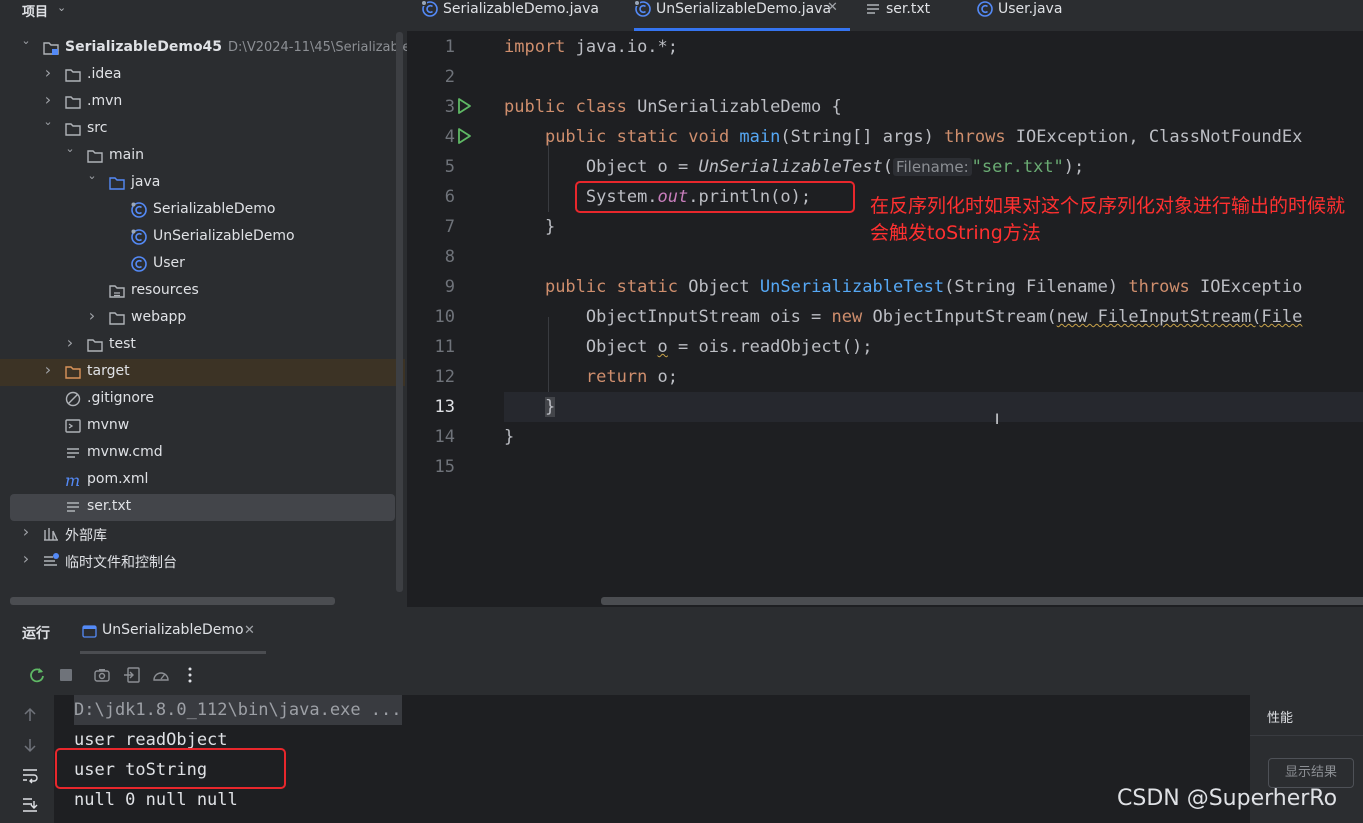 The width and height of the screenshot is (1363, 823). Describe the element at coordinates (202, 264) in the screenshot. I see `tree-item: User` at that location.